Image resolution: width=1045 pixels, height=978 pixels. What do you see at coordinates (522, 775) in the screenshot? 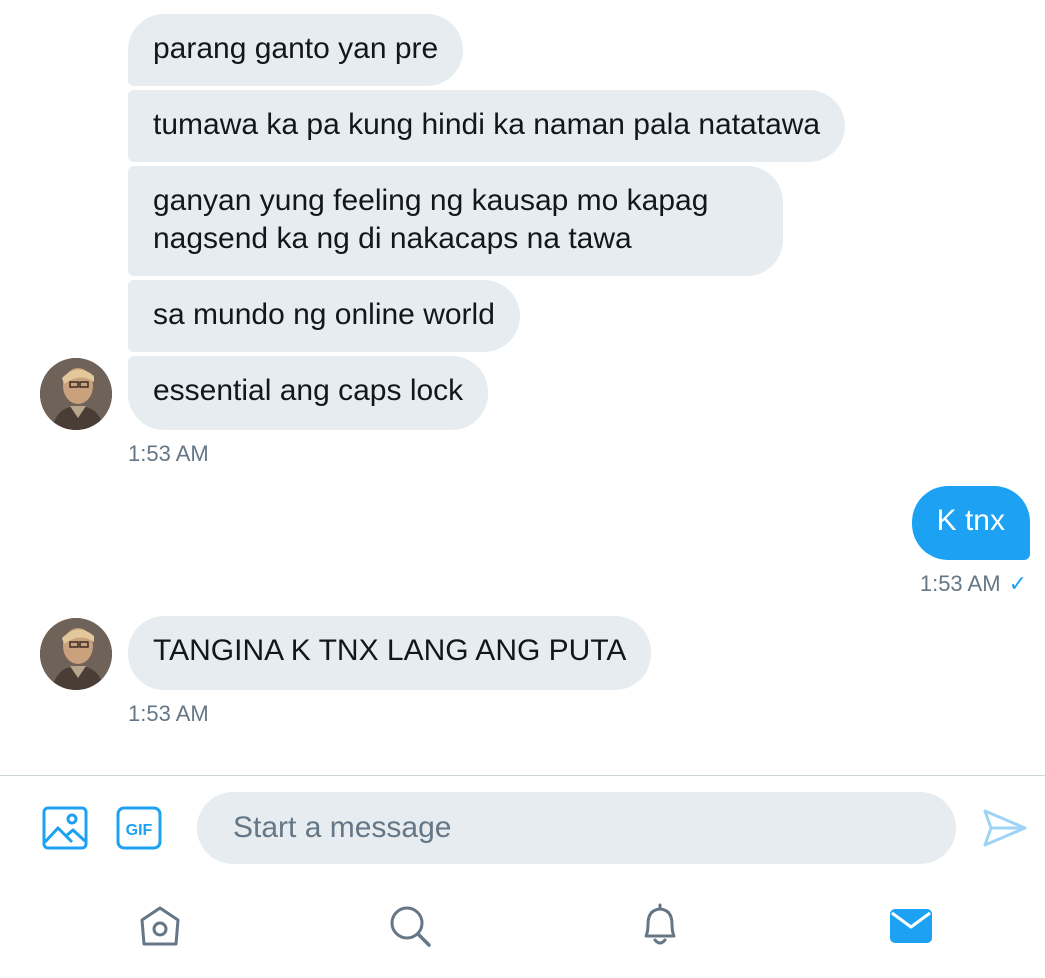
I see `composer-divider` at bounding box center [522, 775].